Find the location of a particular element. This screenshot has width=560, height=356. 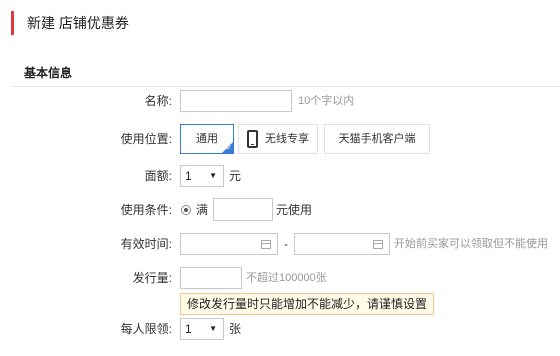

valid-time-row: 有效时间: - 开始前买家可以领取但不能使用 is located at coordinates (280, 244).